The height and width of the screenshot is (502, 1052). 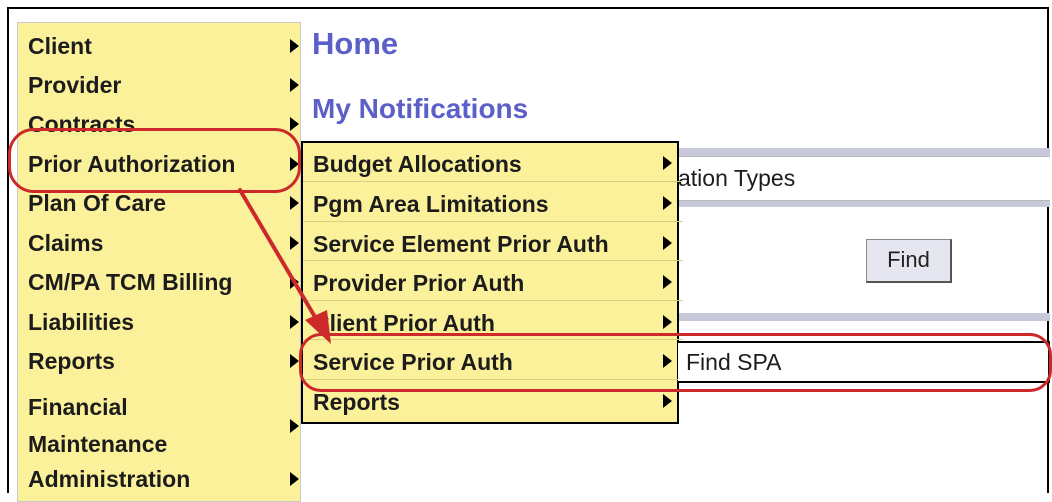 I want to click on callout-arrow, so click(x=284, y=266).